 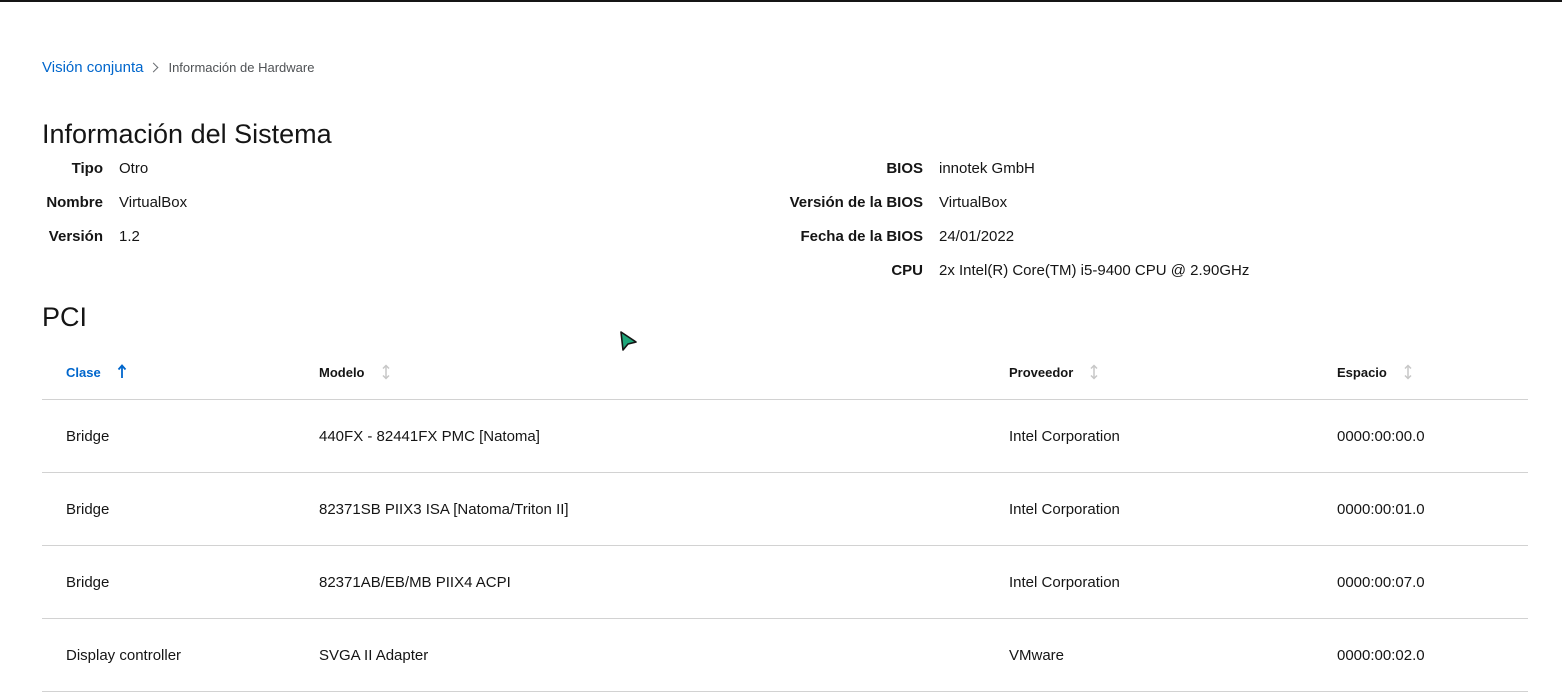 I want to click on field-value: innotek GmbH, so click(x=987, y=168).